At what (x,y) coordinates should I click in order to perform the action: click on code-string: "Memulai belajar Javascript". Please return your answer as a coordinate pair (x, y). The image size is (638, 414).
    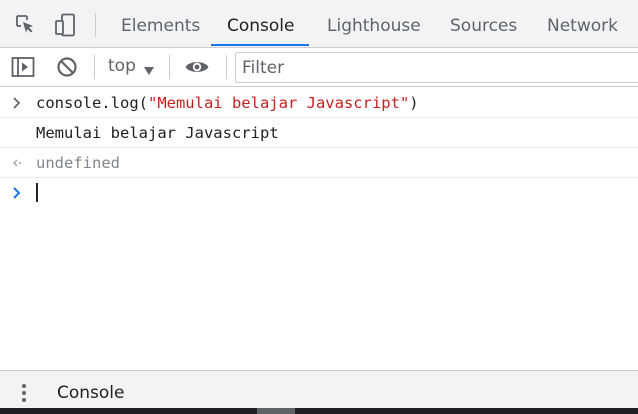
    Looking at the image, I should click on (278, 103).